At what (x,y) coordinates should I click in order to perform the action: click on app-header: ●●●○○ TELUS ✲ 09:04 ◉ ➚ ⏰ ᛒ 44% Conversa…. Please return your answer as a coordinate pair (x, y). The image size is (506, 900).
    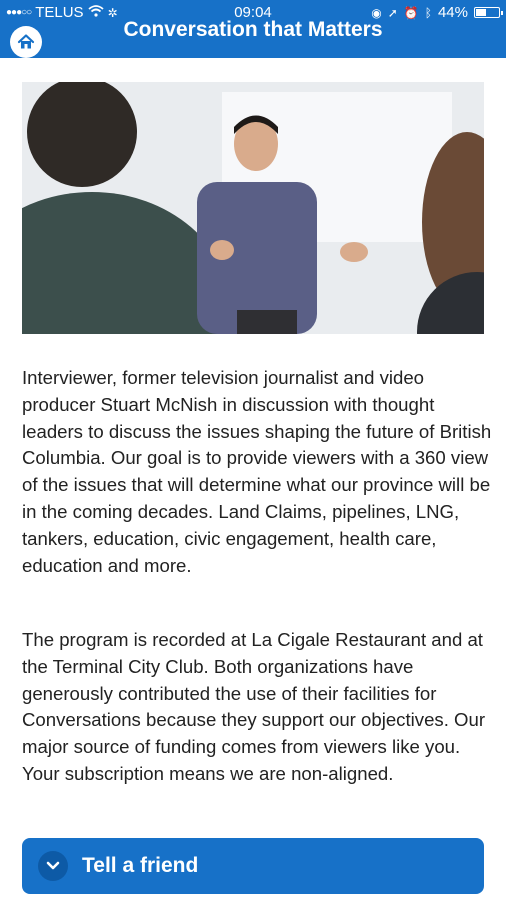
    Looking at the image, I should click on (253, 29).